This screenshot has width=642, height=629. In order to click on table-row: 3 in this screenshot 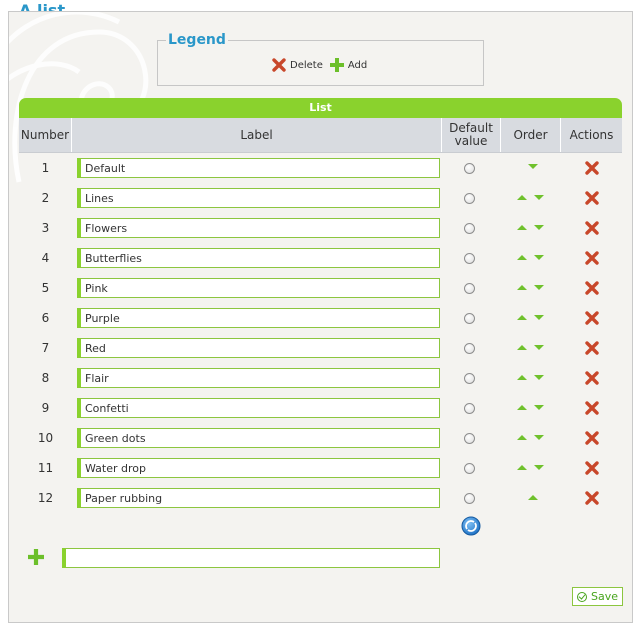, I will do `click(320, 228)`.